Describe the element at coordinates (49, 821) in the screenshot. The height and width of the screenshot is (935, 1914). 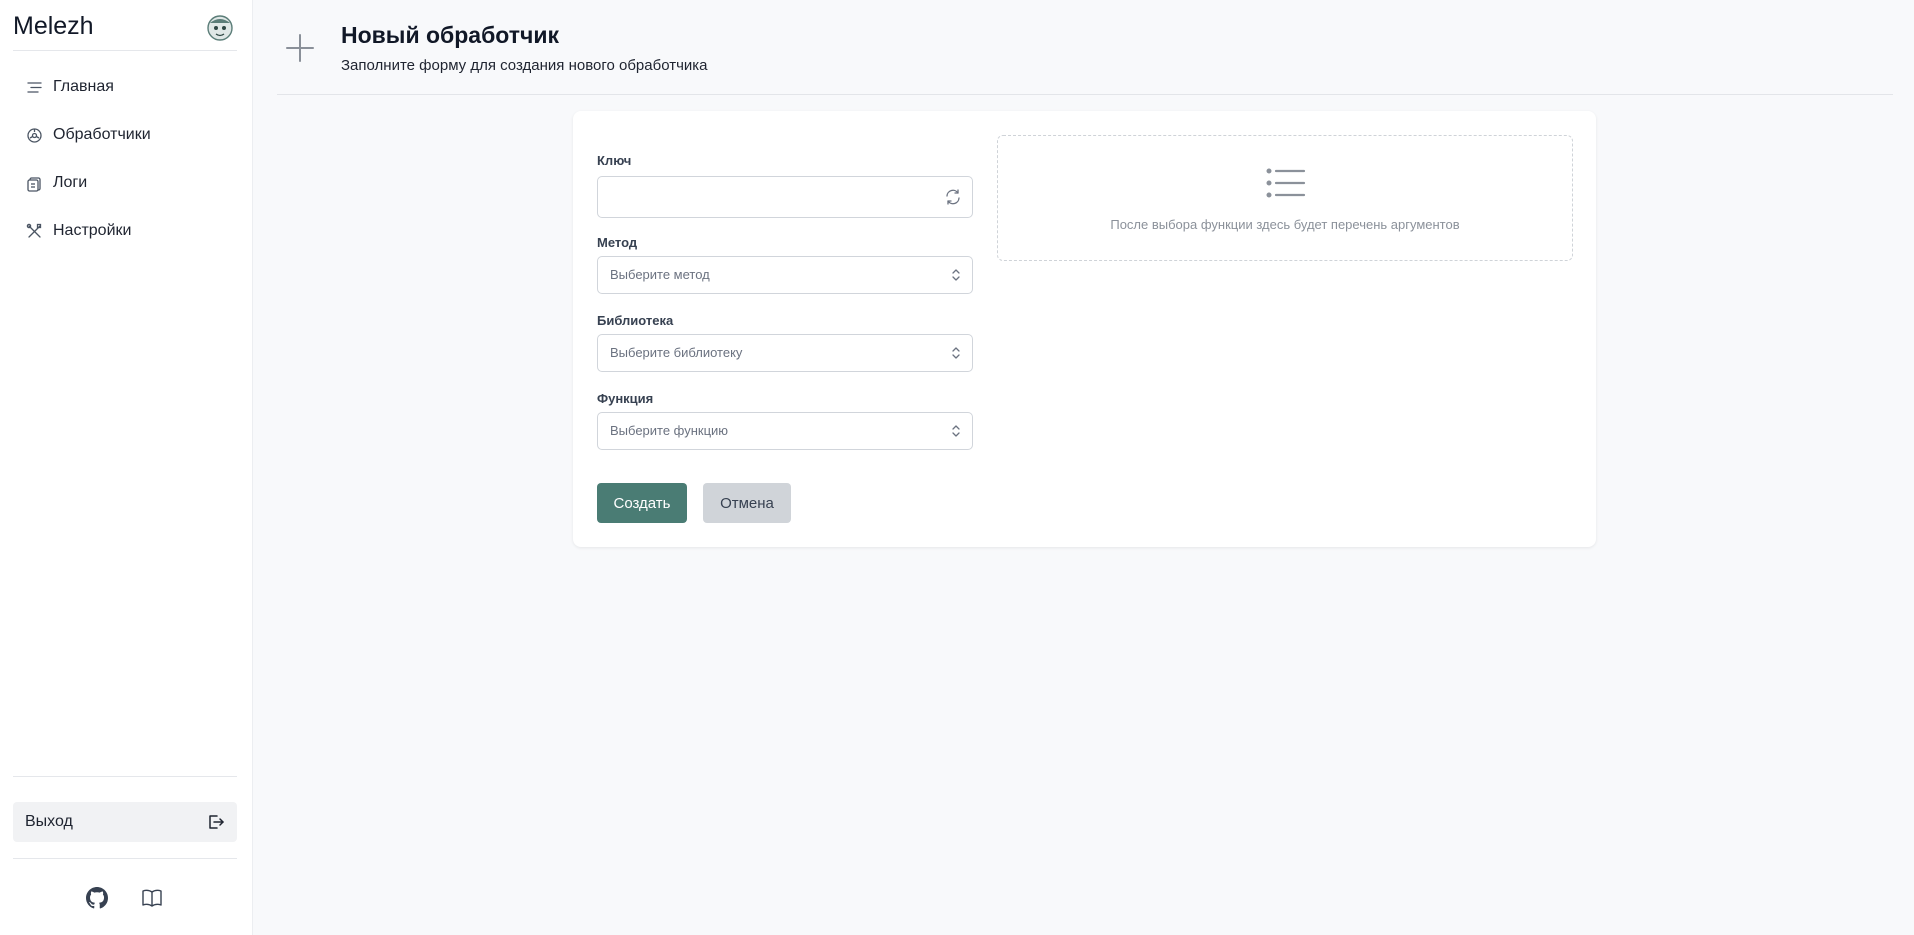
I see `logout-label: Выход` at that location.